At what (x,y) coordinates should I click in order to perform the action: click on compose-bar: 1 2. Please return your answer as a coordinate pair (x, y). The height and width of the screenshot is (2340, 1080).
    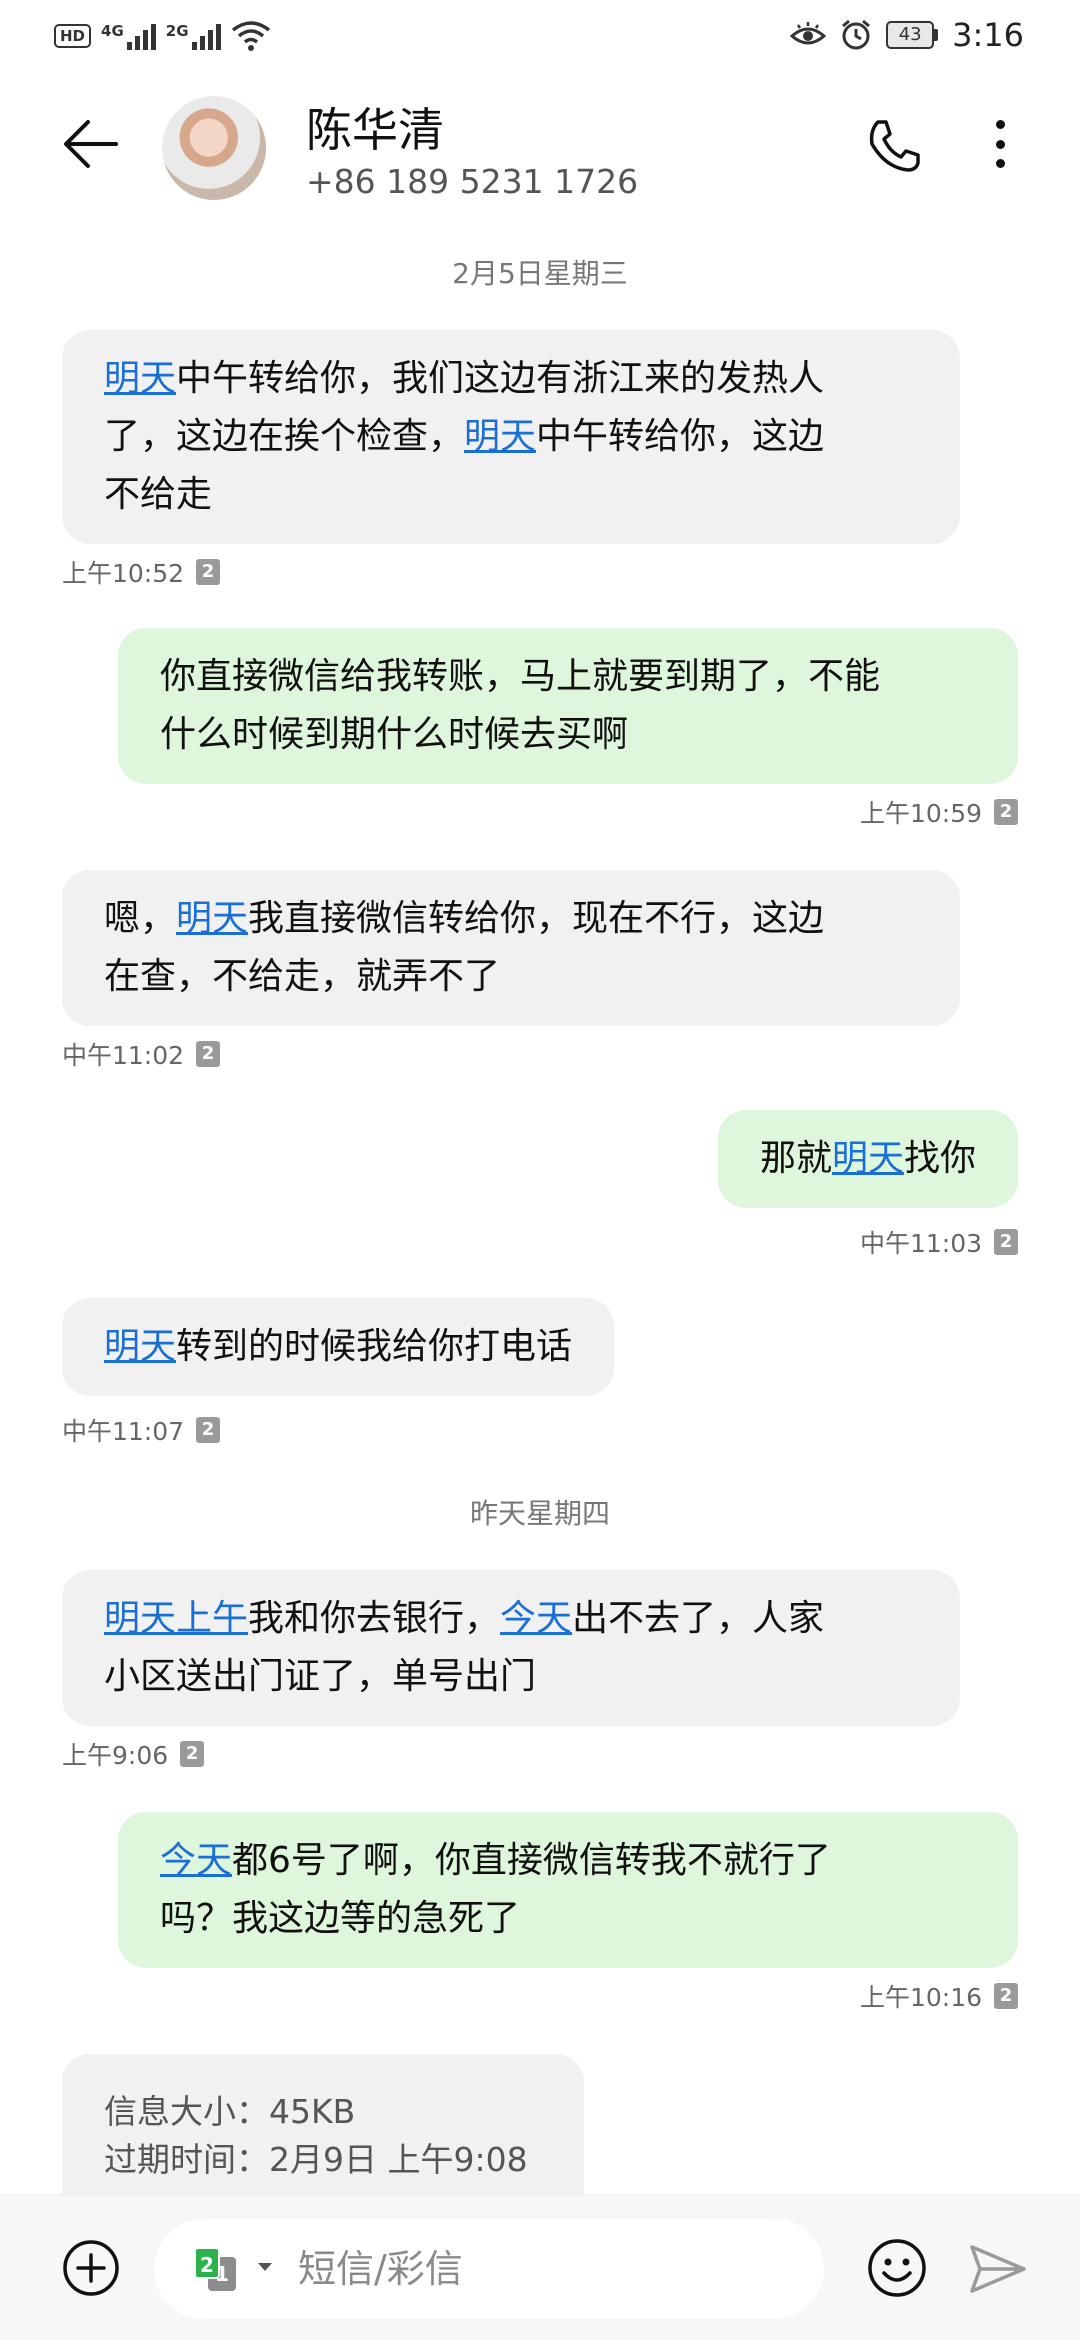
    Looking at the image, I should click on (540, 2267).